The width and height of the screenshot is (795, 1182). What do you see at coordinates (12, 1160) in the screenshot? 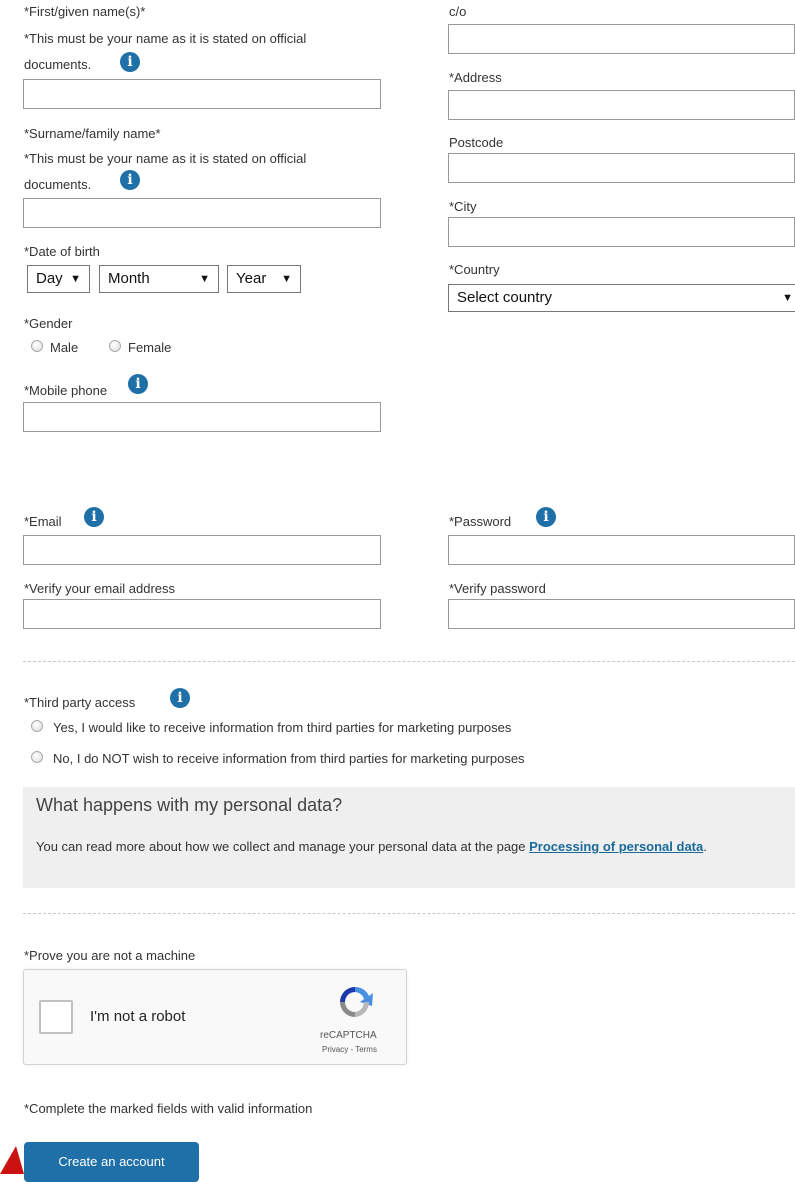
I see `alert-arrow-icon` at bounding box center [12, 1160].